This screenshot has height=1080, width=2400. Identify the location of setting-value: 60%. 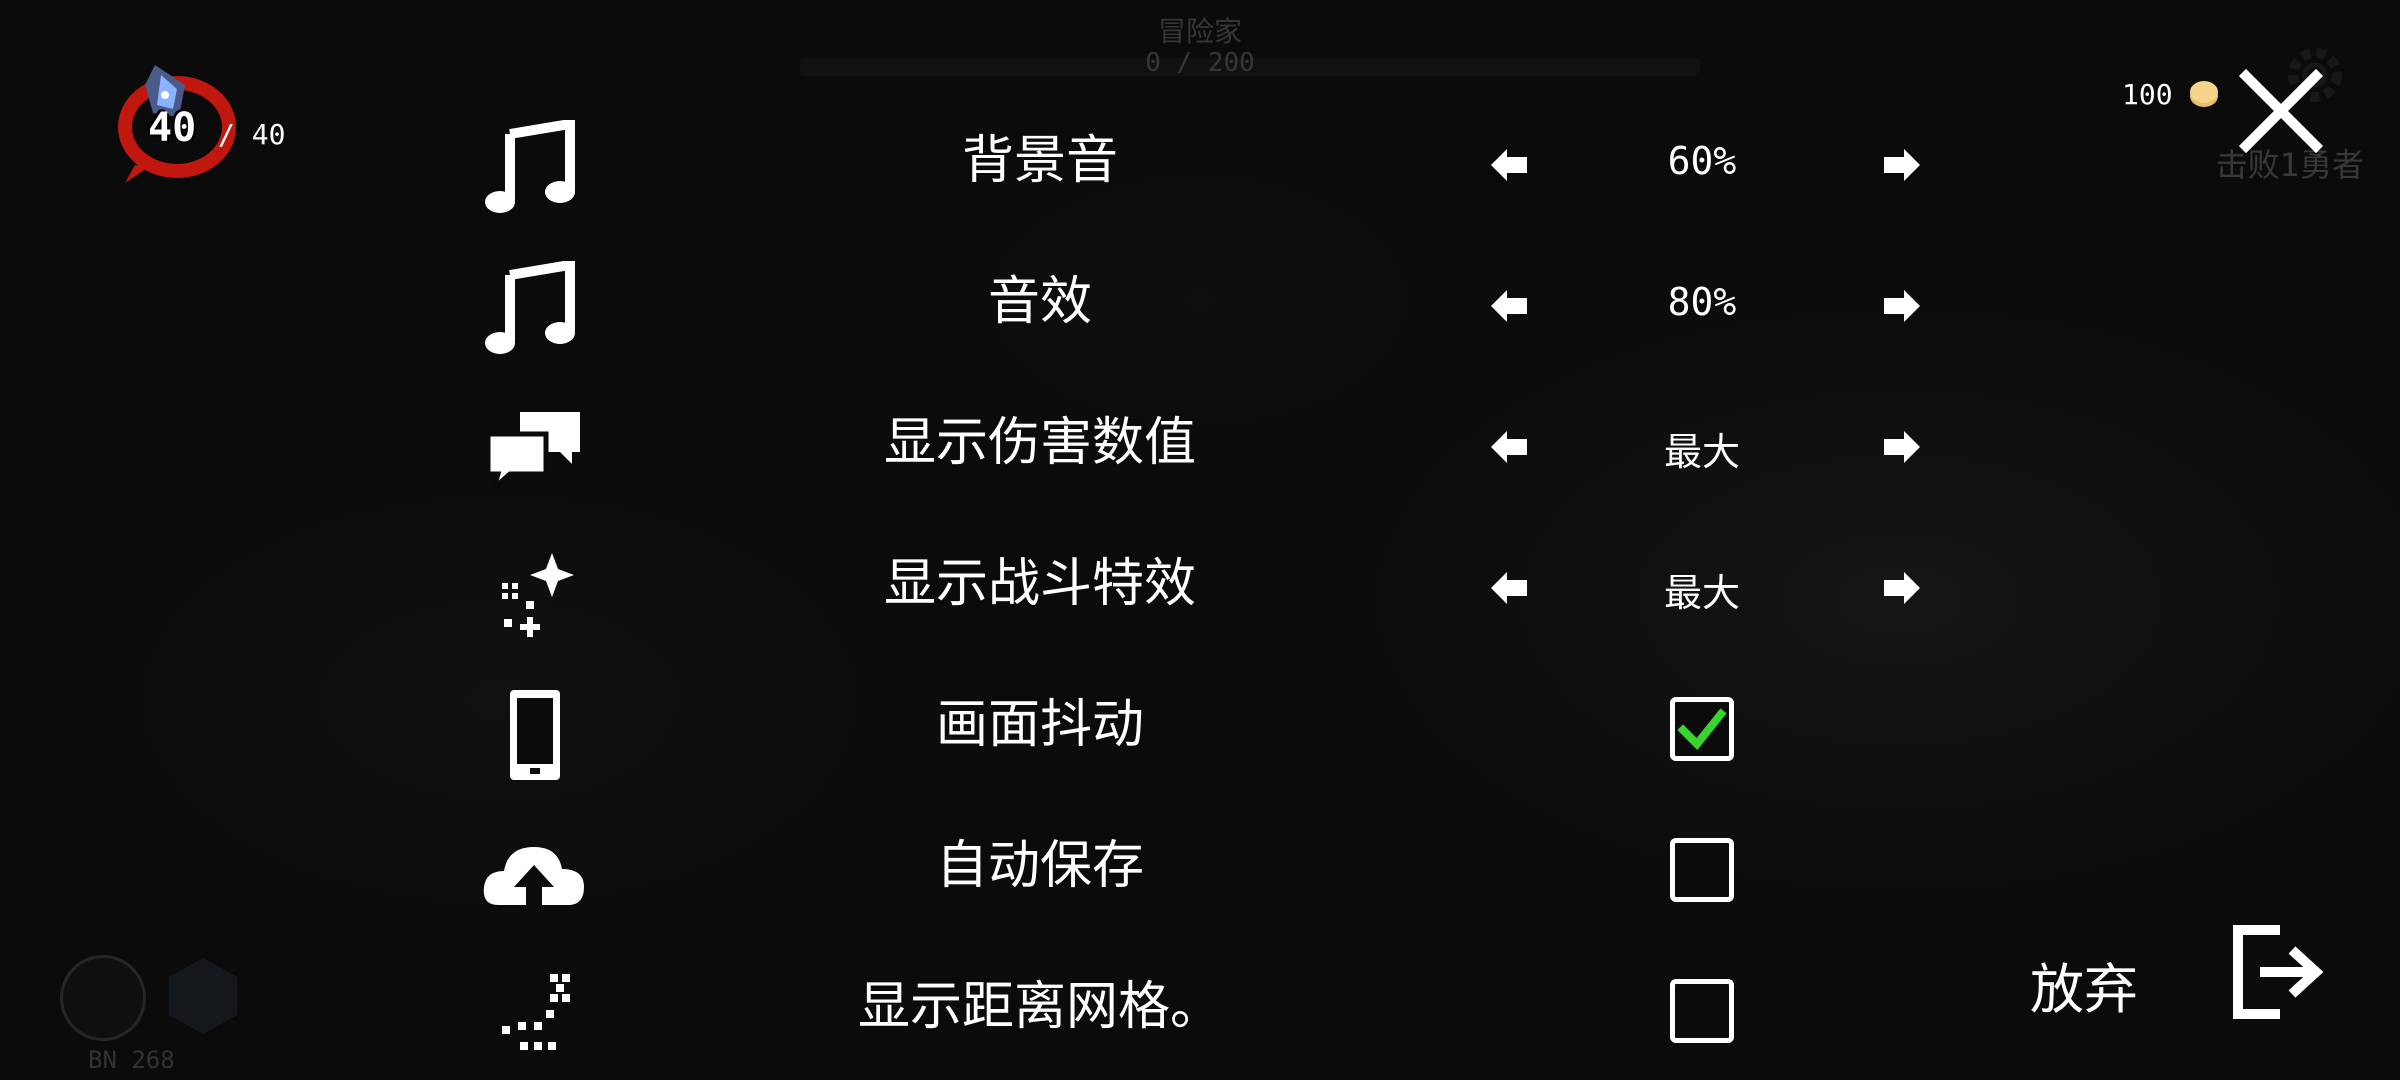
(1702, 161).